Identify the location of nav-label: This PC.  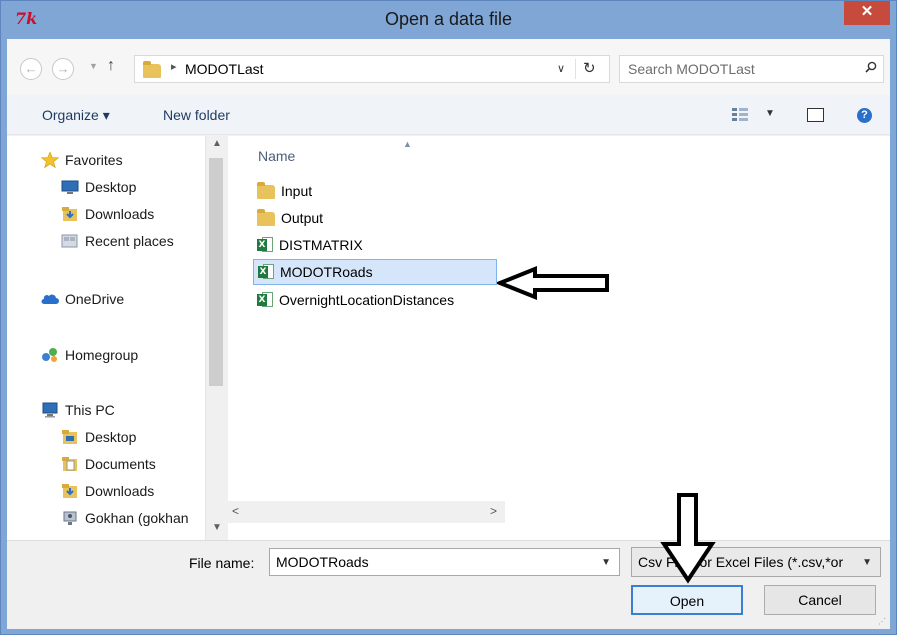
(90, 410).